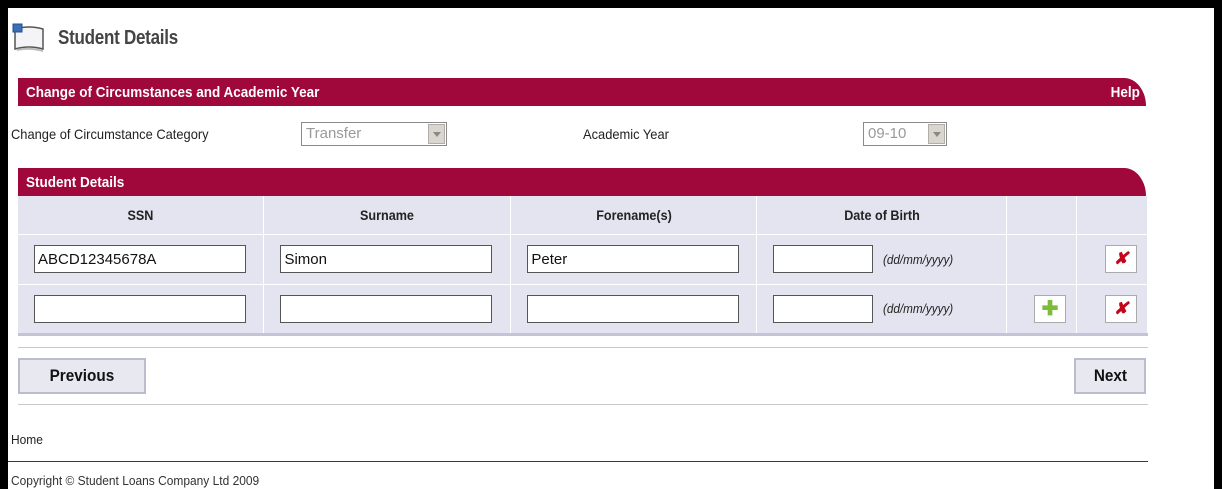 Image resolution: width=1222 pixels, height=489 pixels. Describe the element at coordinates (1112, 215) in the screenshot. I see `column-header-delete` at that location.